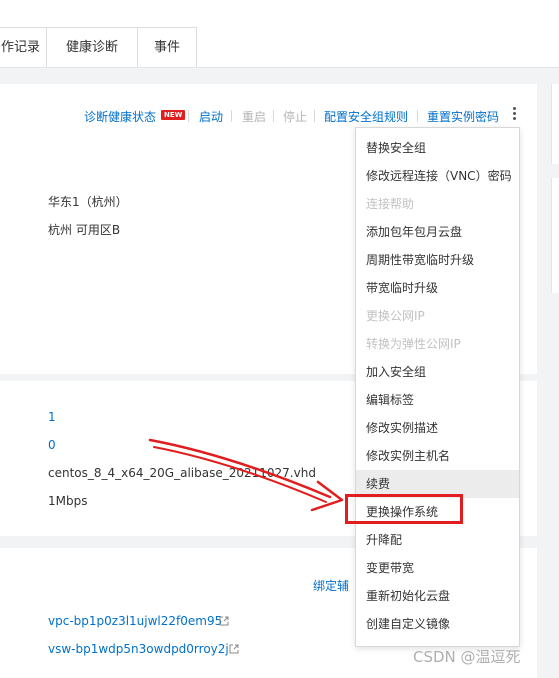 The width and height of the screenshot is (559, 678). What do you see at coordinates (437, 176) in the screenshot?
I see `menu-item: 修改远程连接（VNC）密码` at bounding box center [437, 176].